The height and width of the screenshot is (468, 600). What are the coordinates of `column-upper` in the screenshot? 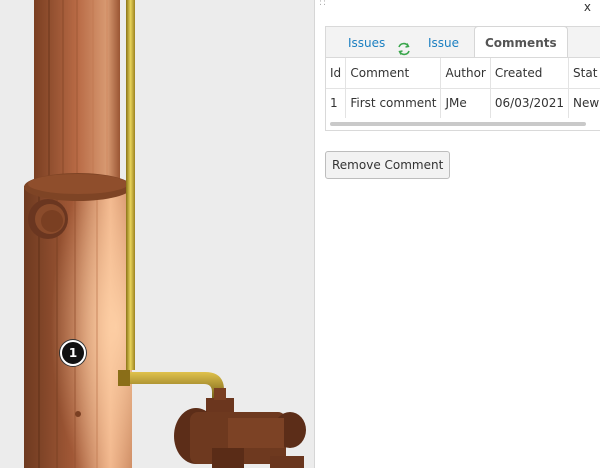 It's located at (77, 93).